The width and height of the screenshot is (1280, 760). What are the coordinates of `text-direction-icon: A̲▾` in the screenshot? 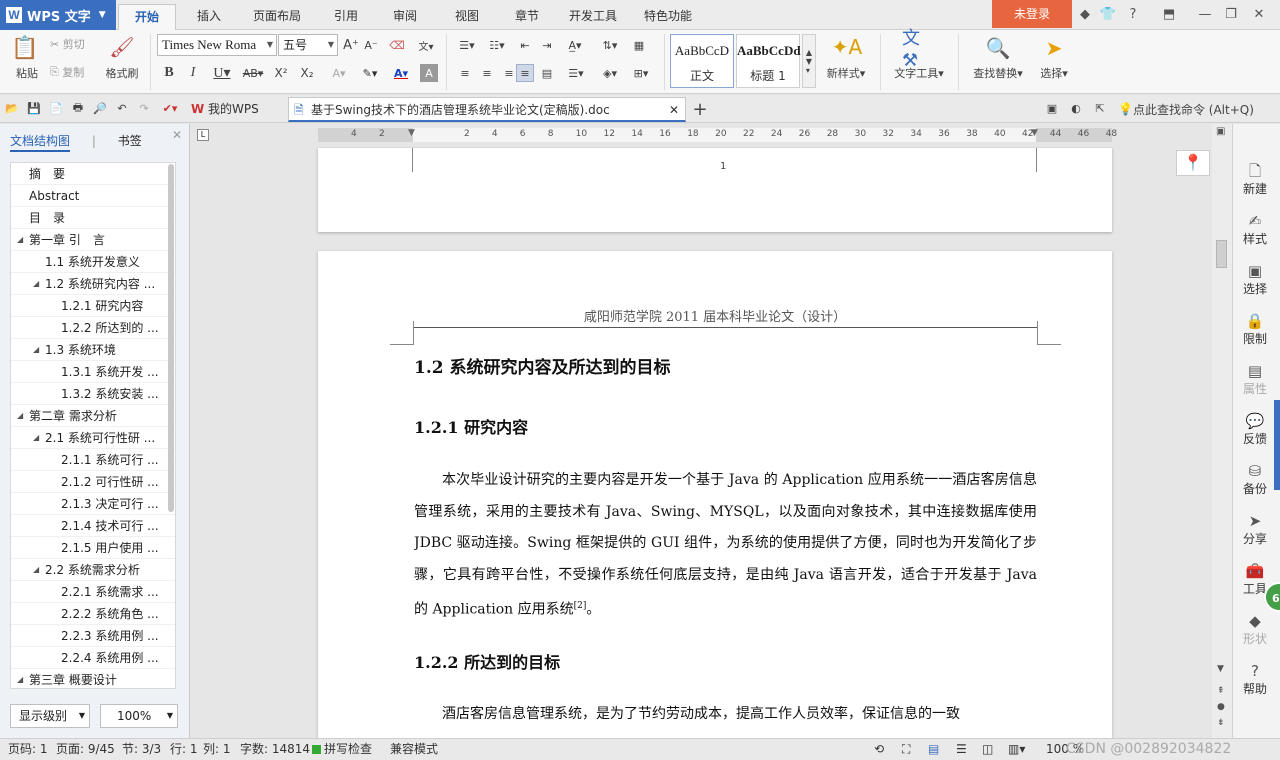 It's located at (575, 45).